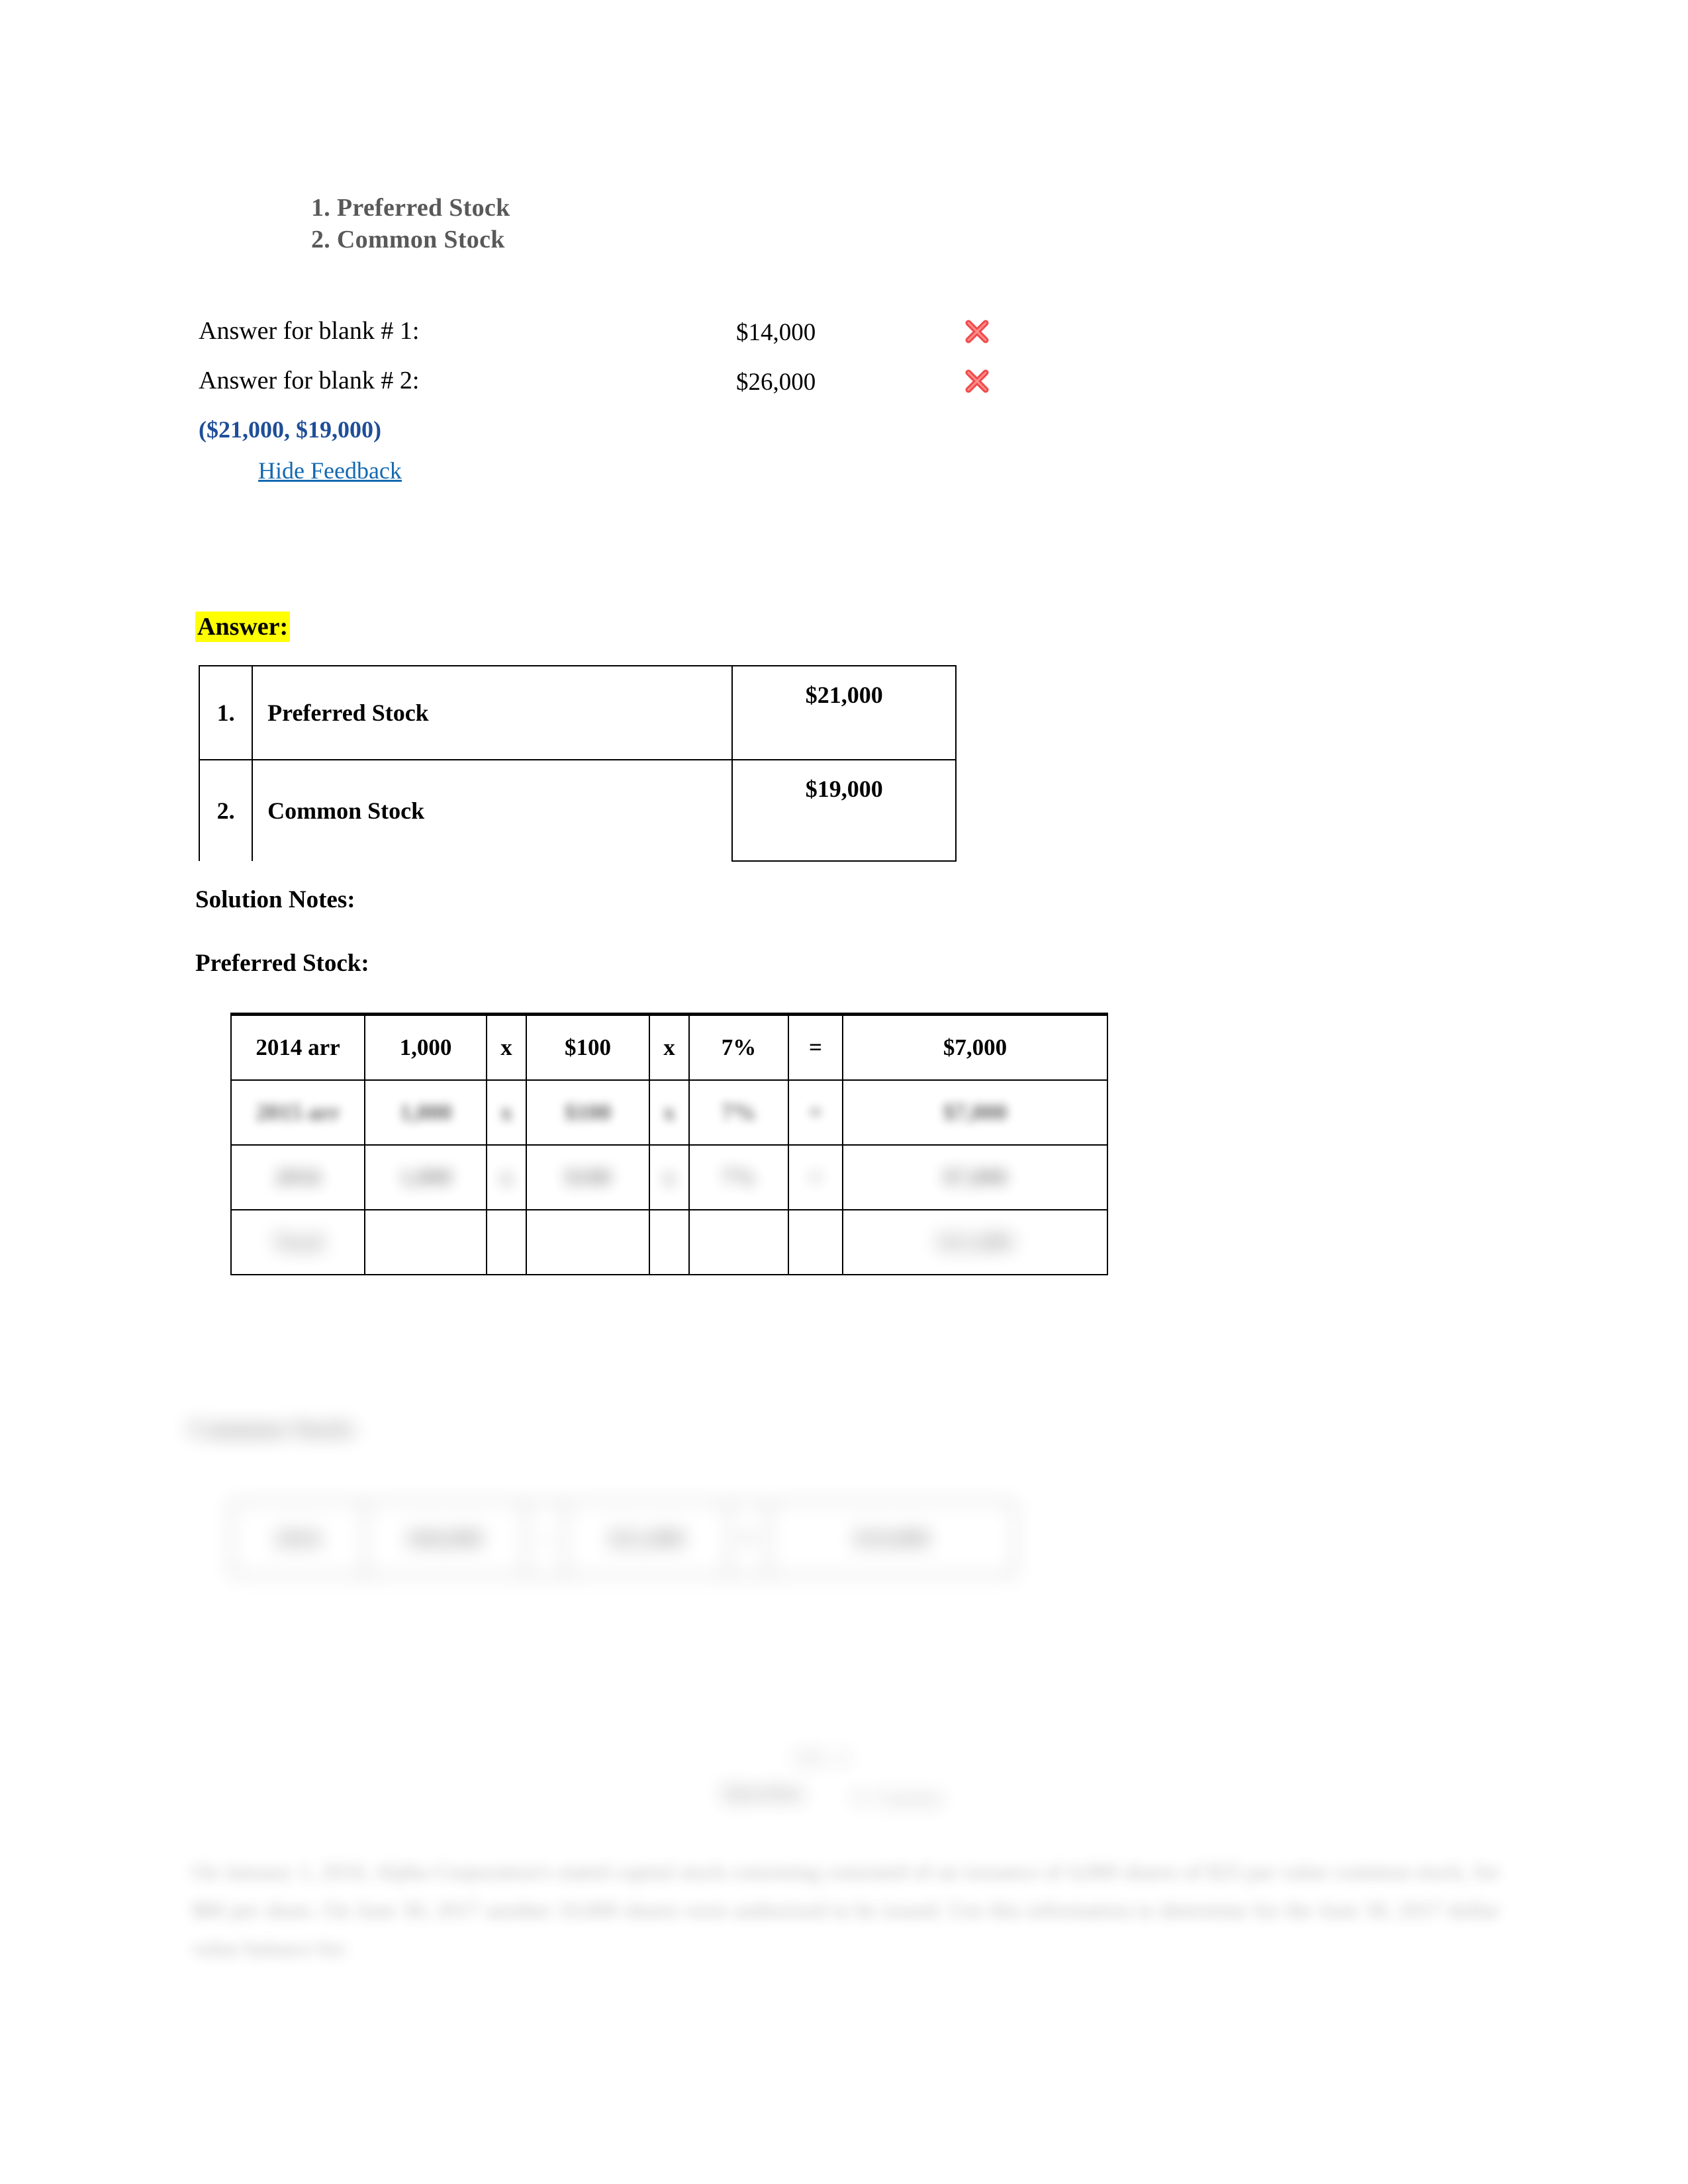  Describe the element at coordinates (425, 1242) in the screenshot. I see `calc-shares` at that location.